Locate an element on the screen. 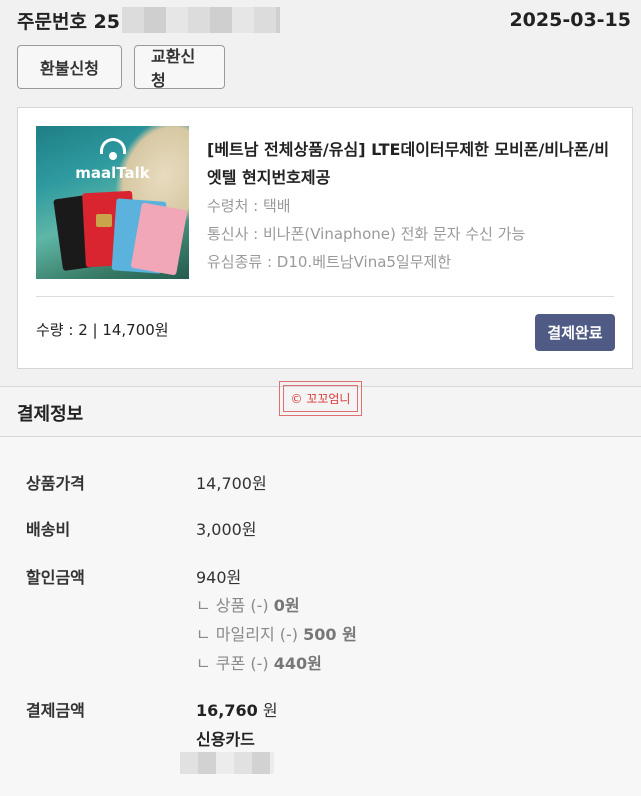  total-label: 결제금액 is located at coordinates (55, 710).